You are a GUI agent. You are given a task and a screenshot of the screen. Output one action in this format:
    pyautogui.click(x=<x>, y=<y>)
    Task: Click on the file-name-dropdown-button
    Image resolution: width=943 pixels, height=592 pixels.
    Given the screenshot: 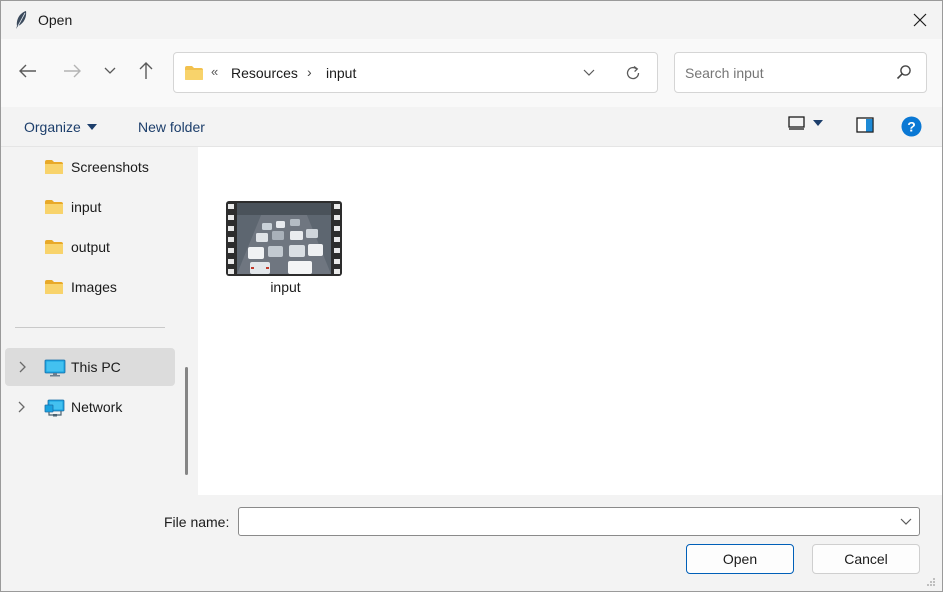 What is the action you would take?
    pyautogui.click(x=906, y=522)
    